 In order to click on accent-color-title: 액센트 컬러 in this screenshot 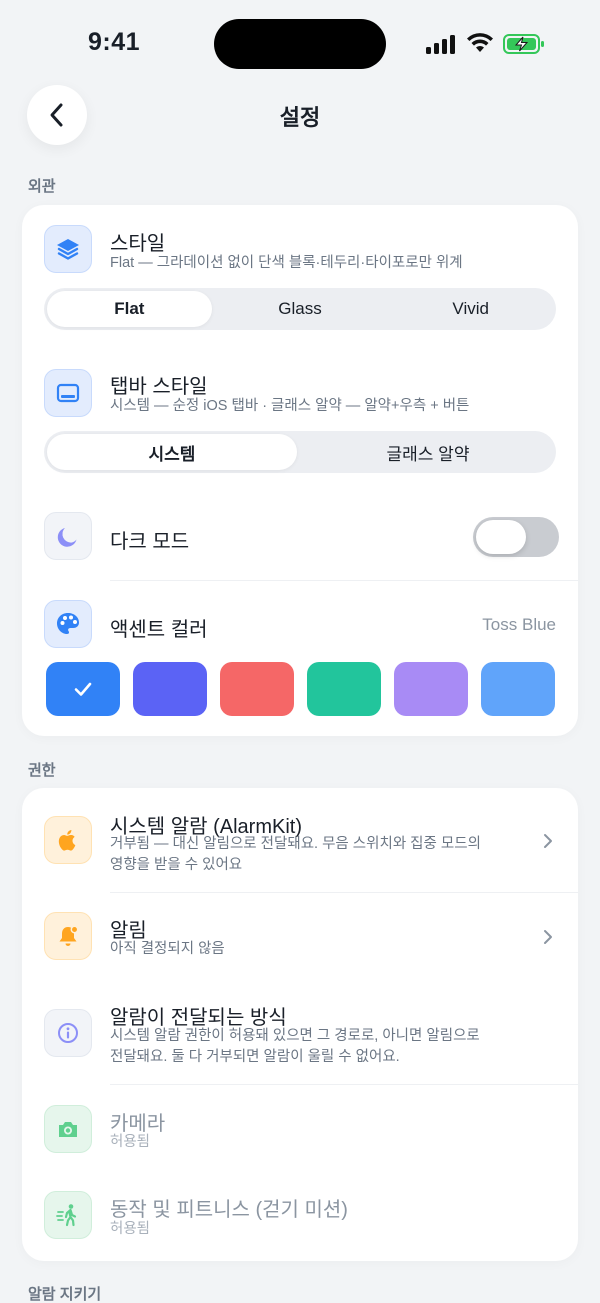, I will do `click(159, 630)`.